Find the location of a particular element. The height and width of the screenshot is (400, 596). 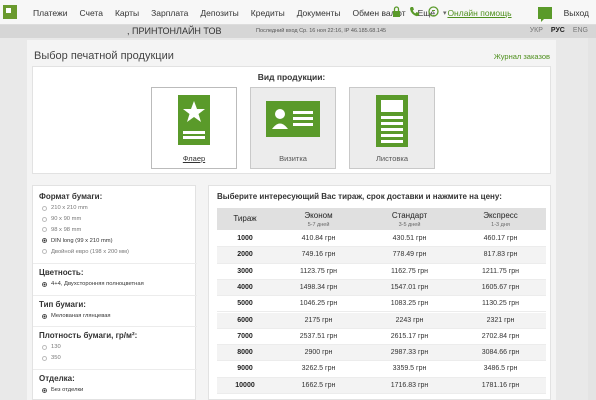

format-option-selected: DIN long (99 x 210 mm) is located at coordinates (84, 240).